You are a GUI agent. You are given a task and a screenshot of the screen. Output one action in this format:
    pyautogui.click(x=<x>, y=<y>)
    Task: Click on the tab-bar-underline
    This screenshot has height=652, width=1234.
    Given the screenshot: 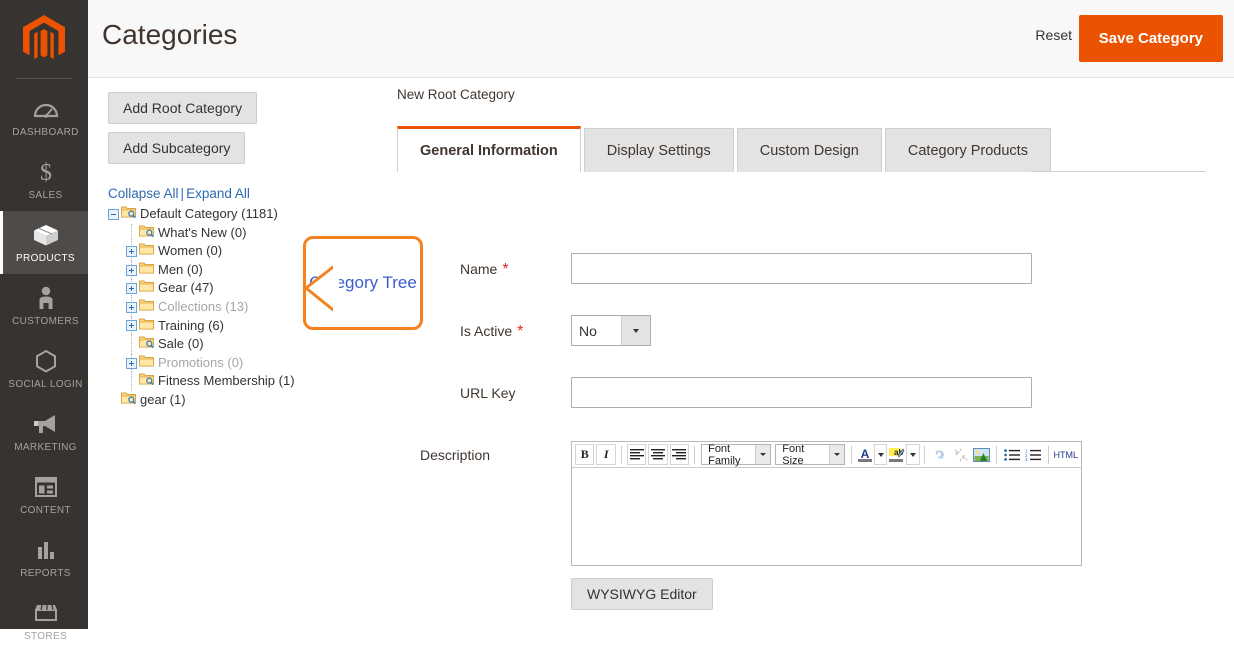 What is the action you would take?
    pyautogui.click(x=1118, y=171)
    